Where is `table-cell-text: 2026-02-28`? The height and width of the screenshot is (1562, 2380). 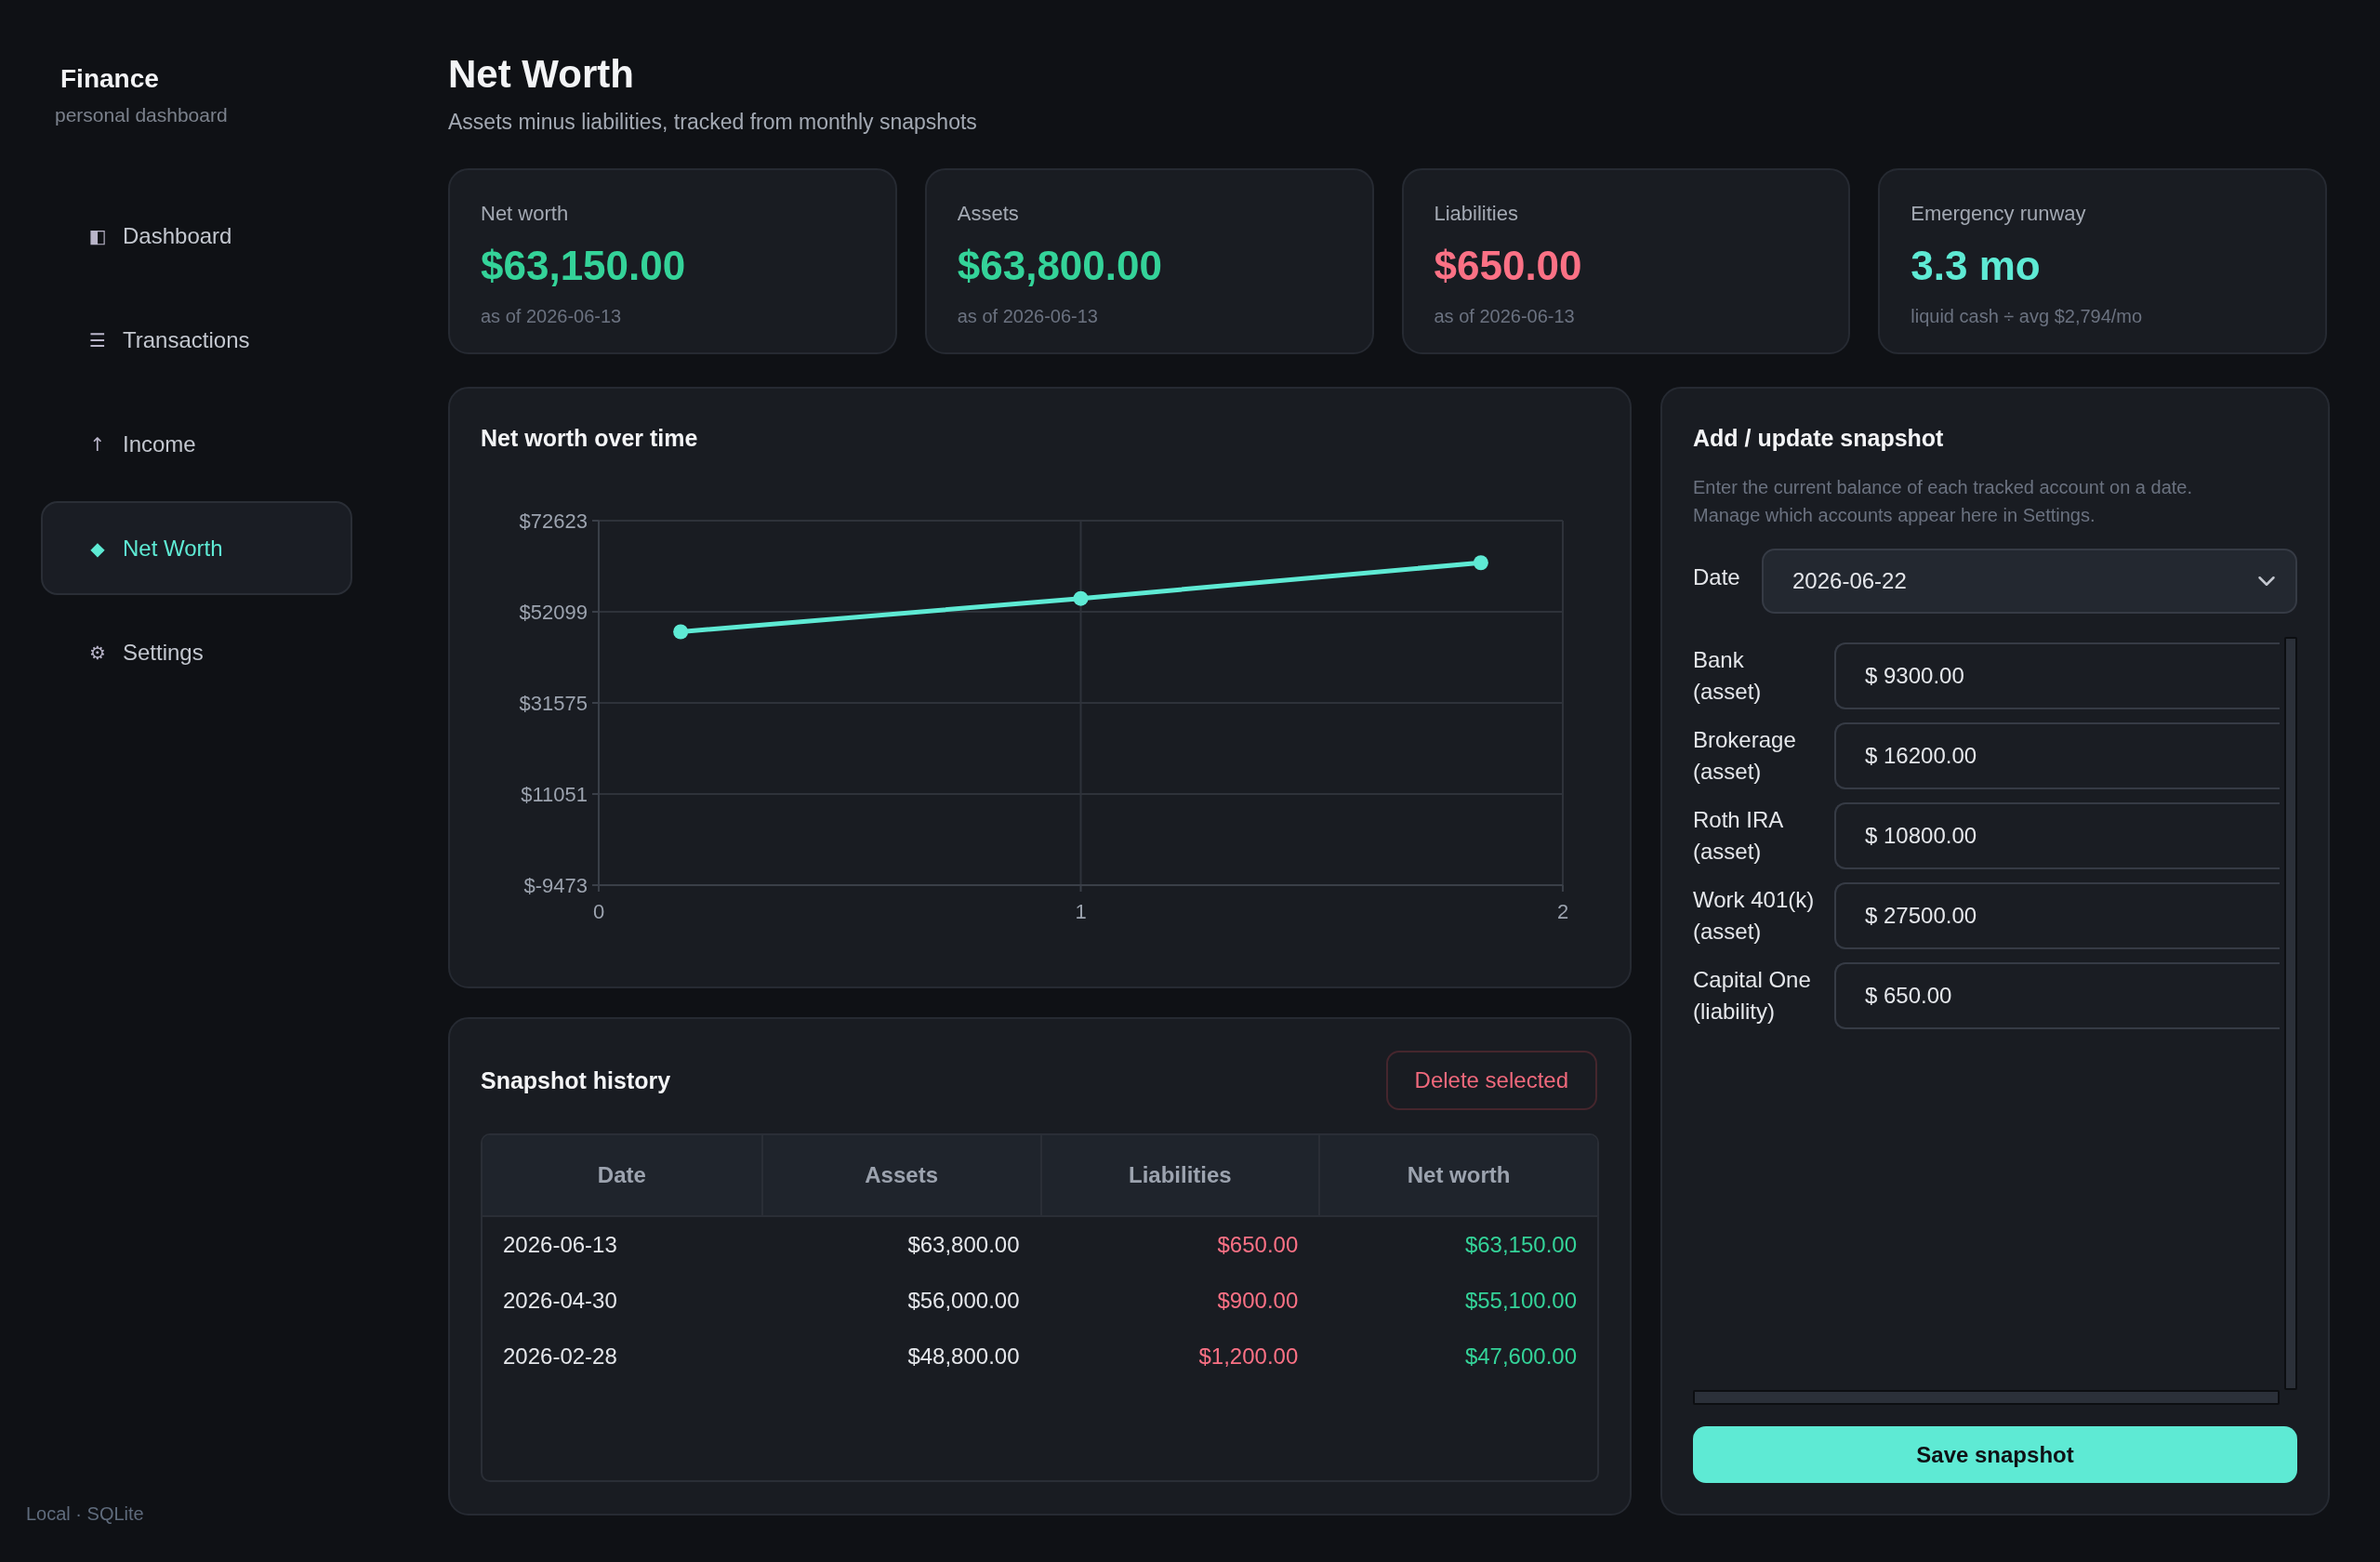
table-cell-text: 2026-02-28 is located at coordinates (560, 1357).